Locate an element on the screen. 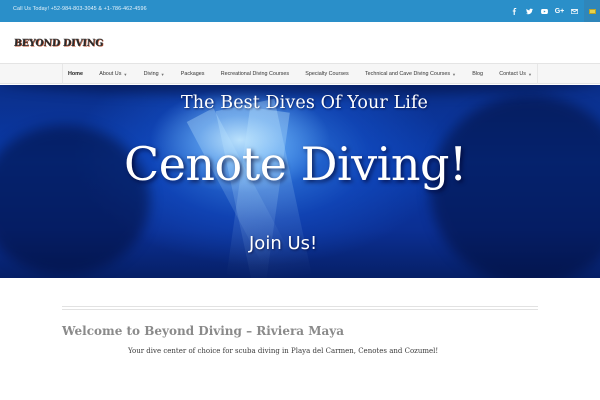  email-icon is located at coordinates (574, 11).